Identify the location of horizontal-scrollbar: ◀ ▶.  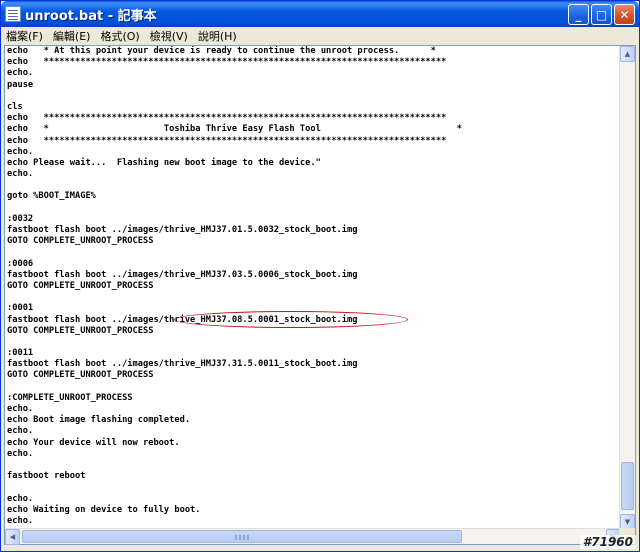
(313, 536).